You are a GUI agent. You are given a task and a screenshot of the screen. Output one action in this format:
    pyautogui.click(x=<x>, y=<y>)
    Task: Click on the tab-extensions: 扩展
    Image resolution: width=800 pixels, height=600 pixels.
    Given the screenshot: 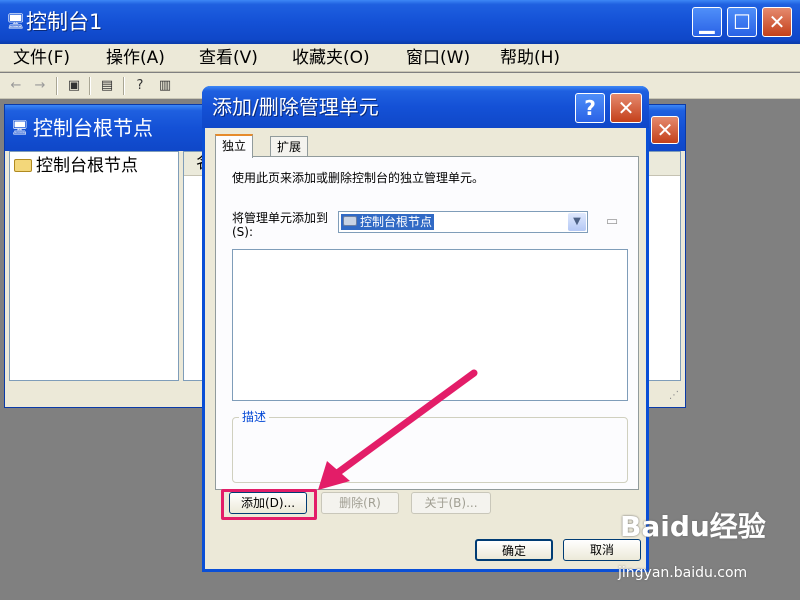 What is the action you would take?
    pyautogui.click(x=289, y=147)
    